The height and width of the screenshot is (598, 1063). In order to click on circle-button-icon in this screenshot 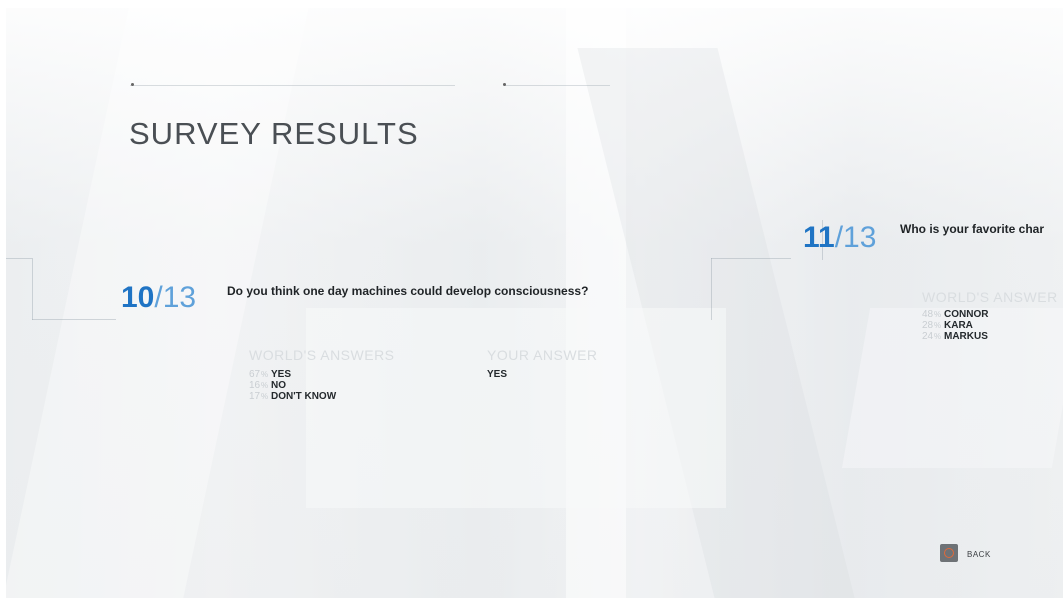, I will do `click(949, 553)`.